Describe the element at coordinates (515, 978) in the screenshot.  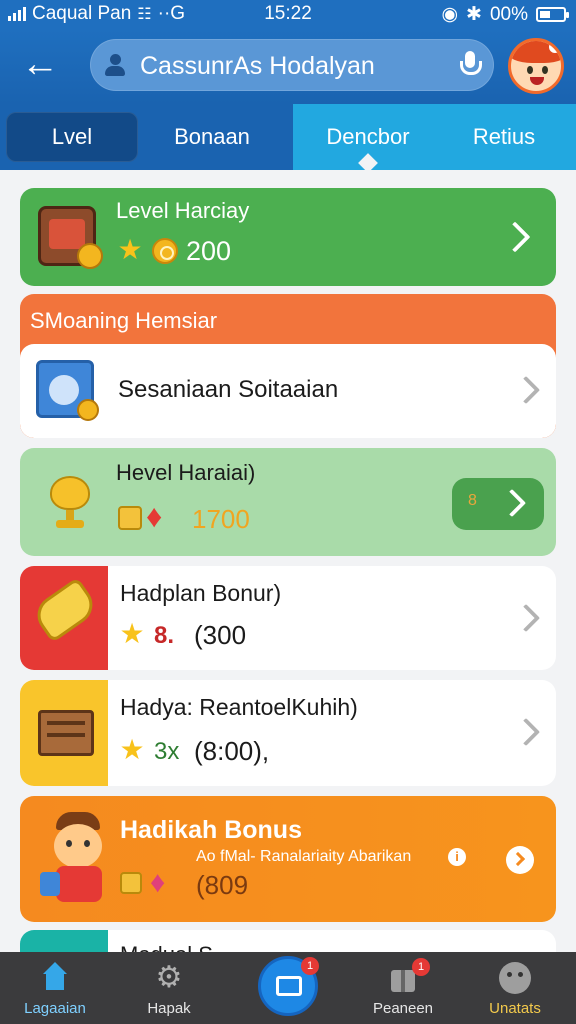
I see `face-icon` at that location.